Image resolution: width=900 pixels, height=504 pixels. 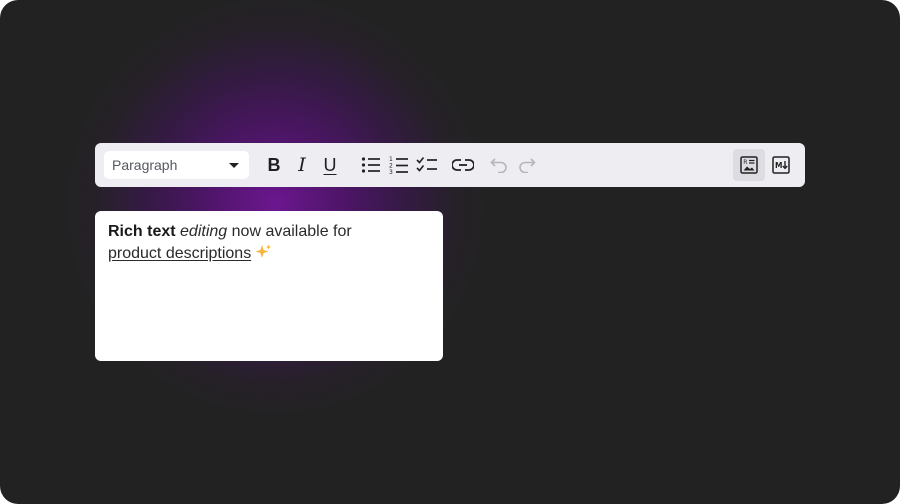 I want to click on redo-button, so click(x=527, y=165).